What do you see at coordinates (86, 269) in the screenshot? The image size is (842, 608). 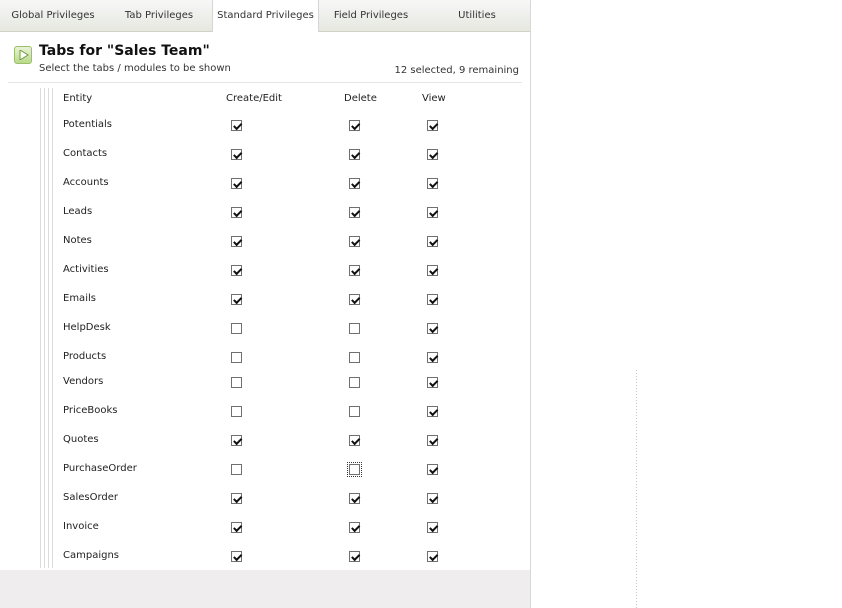 I see `entity-label: Activities` at bounding box center [86, 269].